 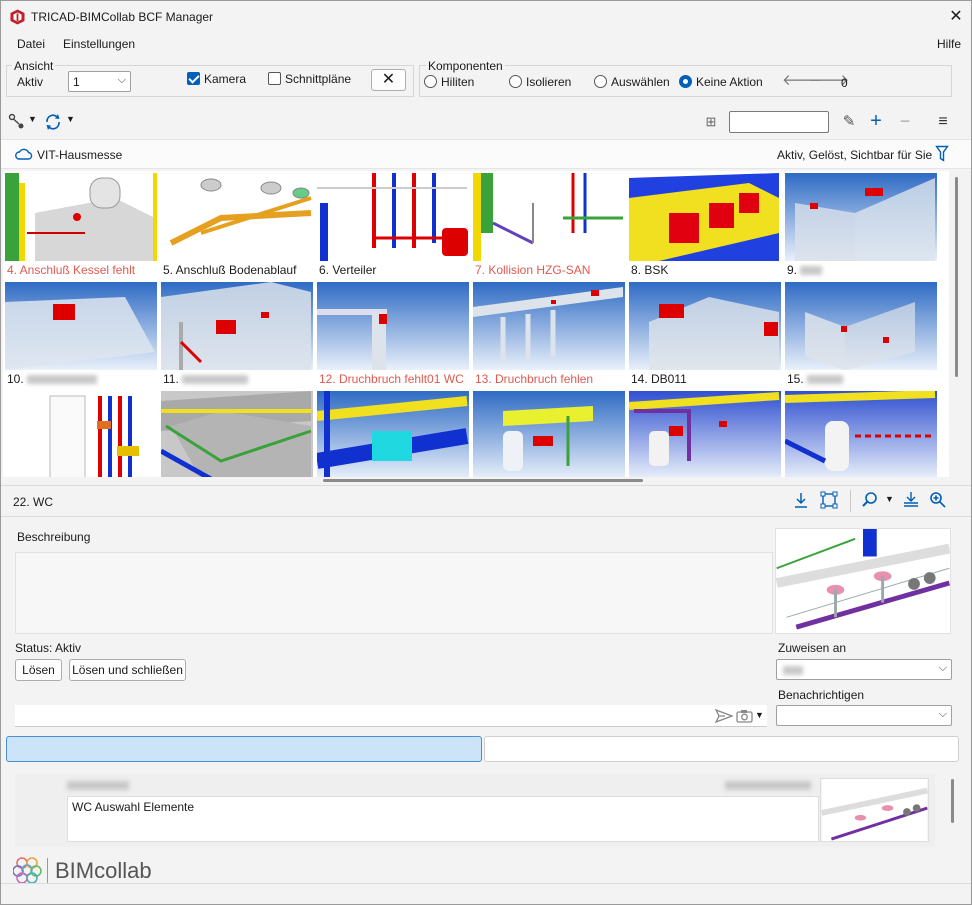 What do you see at coordinates (956, 17) in the screenshot?
I see `close-window-button: ✕` at bounding box center [956, 17].